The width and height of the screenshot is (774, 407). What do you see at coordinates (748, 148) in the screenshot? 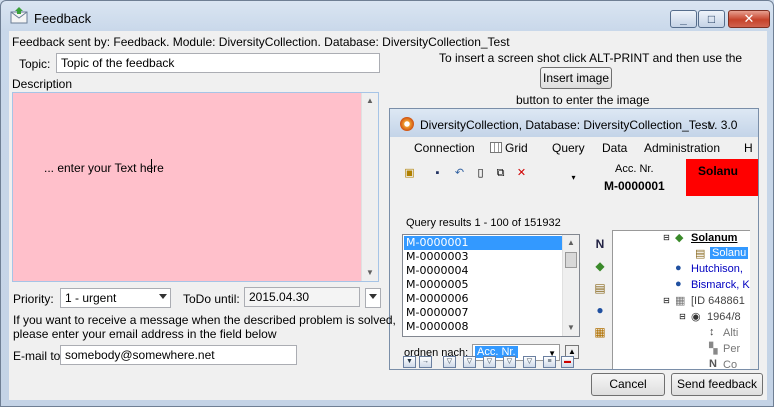
I see `embedded-menu-help: H` at bounding box center [748, 148].